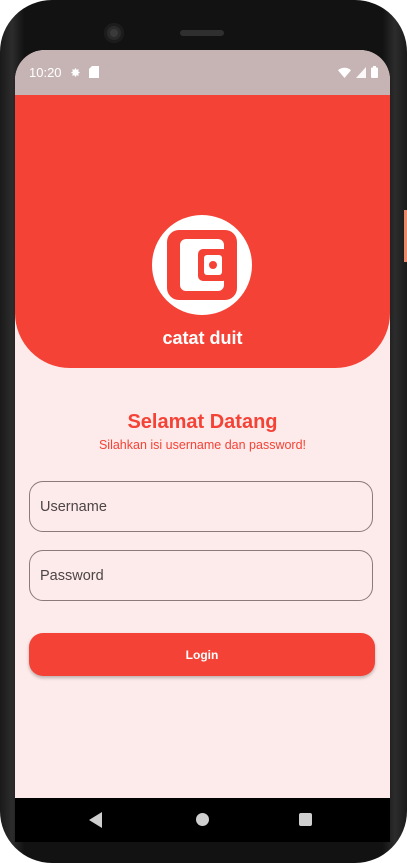 The image size is (407, 863). Describe the element at coordinates (84, 72) in the screenshot. I see `status-icons-left` at that location.